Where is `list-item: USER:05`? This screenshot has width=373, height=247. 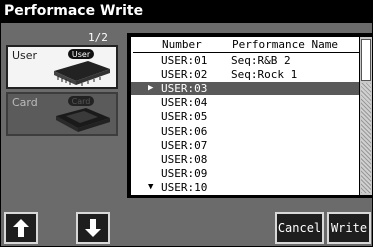
list-item: USER:05 is located at coordinates (245, 116).